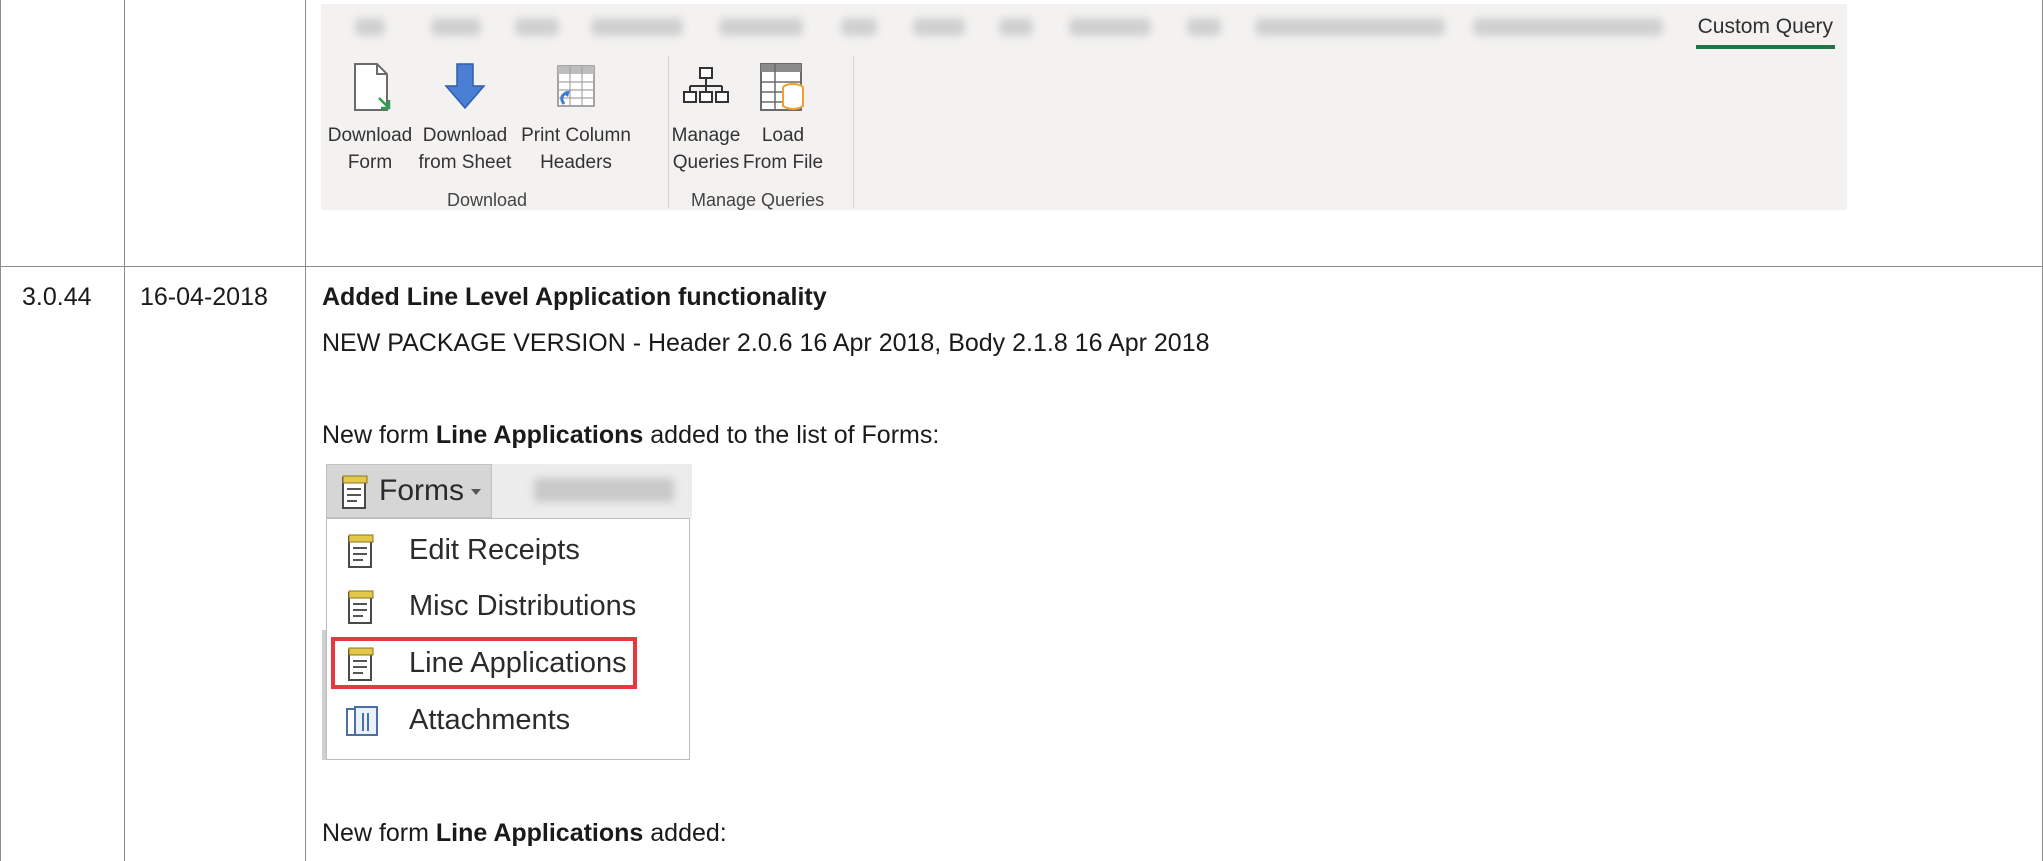 This screenshot has width=2043, height=861. Describe the element at coordinates (685, 833) in the screenshot. I see `note-suffix: added:` at that location.